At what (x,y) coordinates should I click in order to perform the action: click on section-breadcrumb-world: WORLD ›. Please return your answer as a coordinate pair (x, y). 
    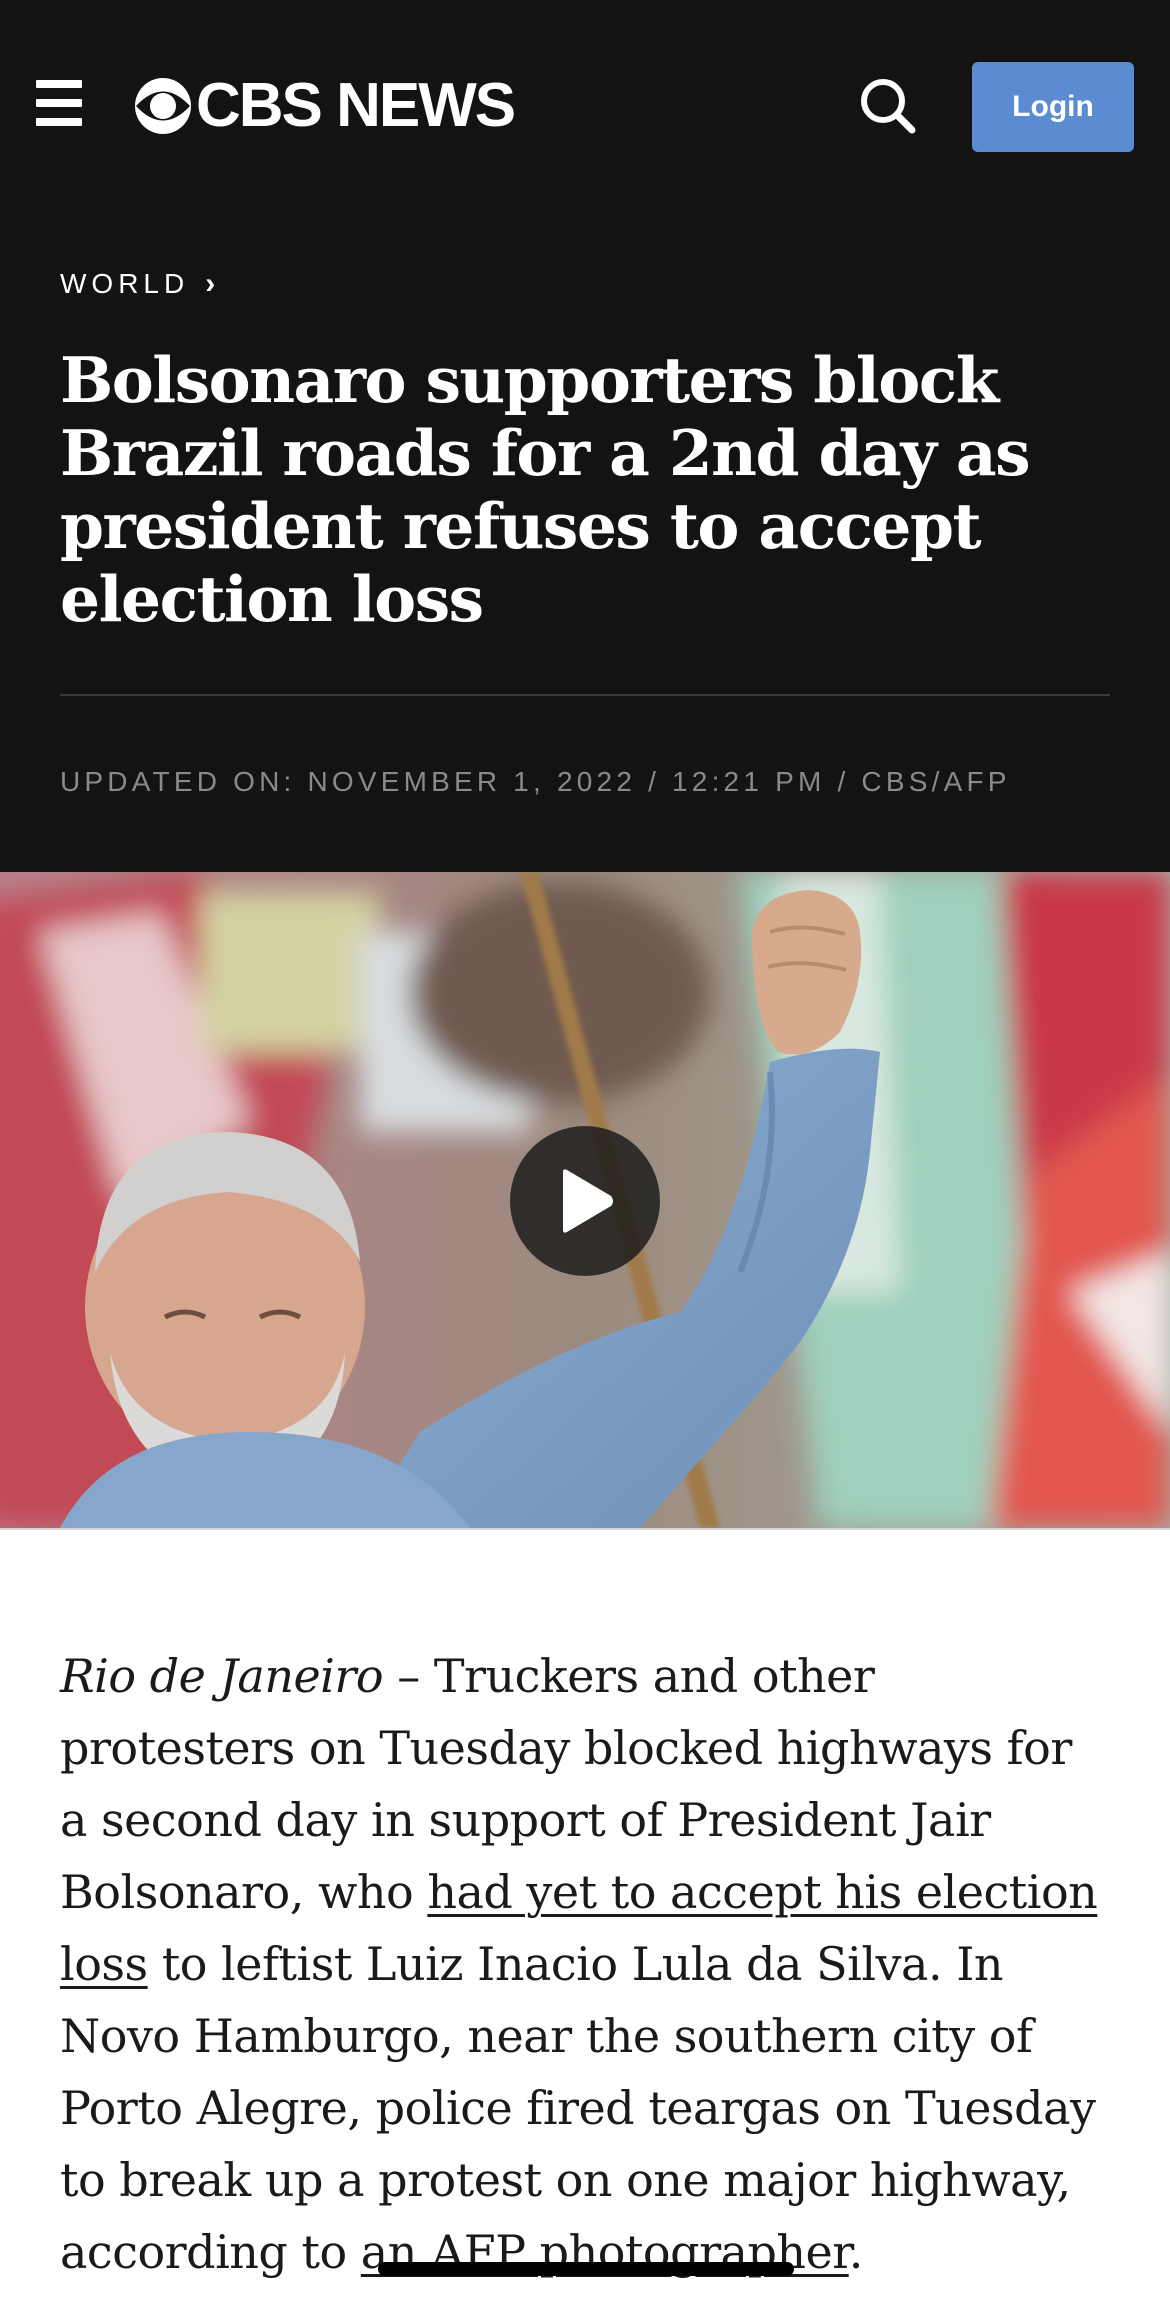
    Looking at the image, I should click on (137, 284).